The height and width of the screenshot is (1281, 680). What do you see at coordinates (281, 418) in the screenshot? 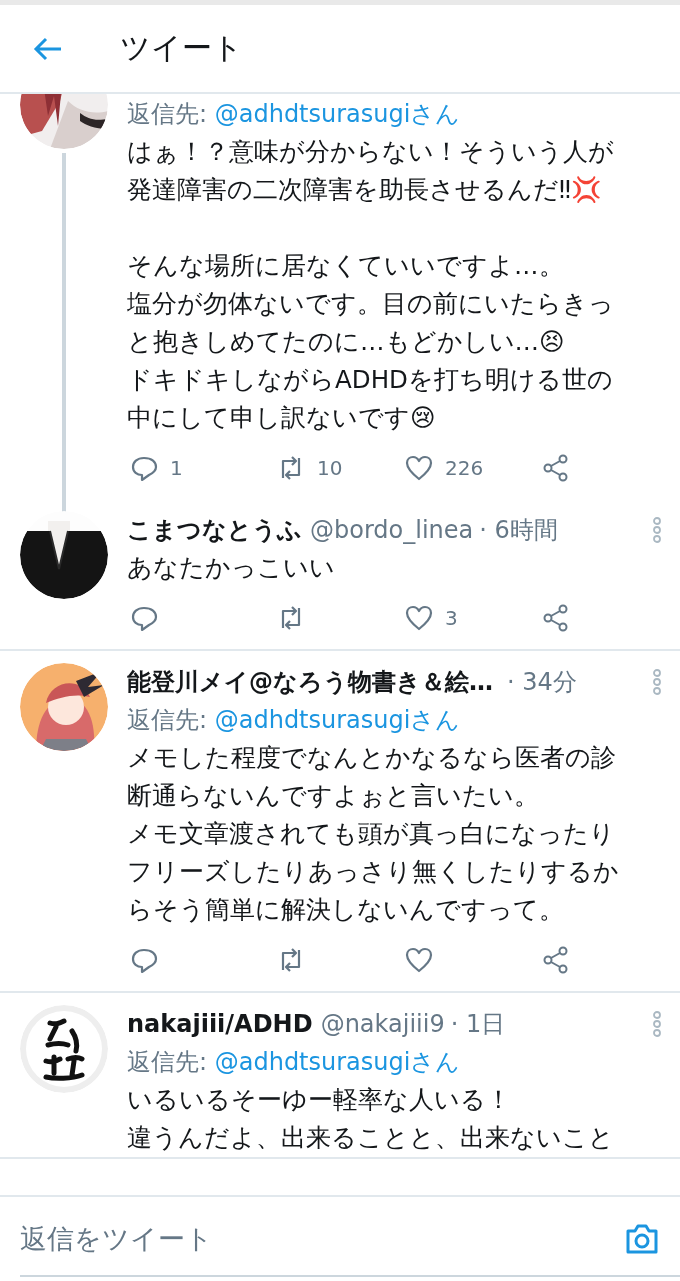
I see `tweet-text: 中にして申し訳ないです😢` at bounding box center [281, 418].